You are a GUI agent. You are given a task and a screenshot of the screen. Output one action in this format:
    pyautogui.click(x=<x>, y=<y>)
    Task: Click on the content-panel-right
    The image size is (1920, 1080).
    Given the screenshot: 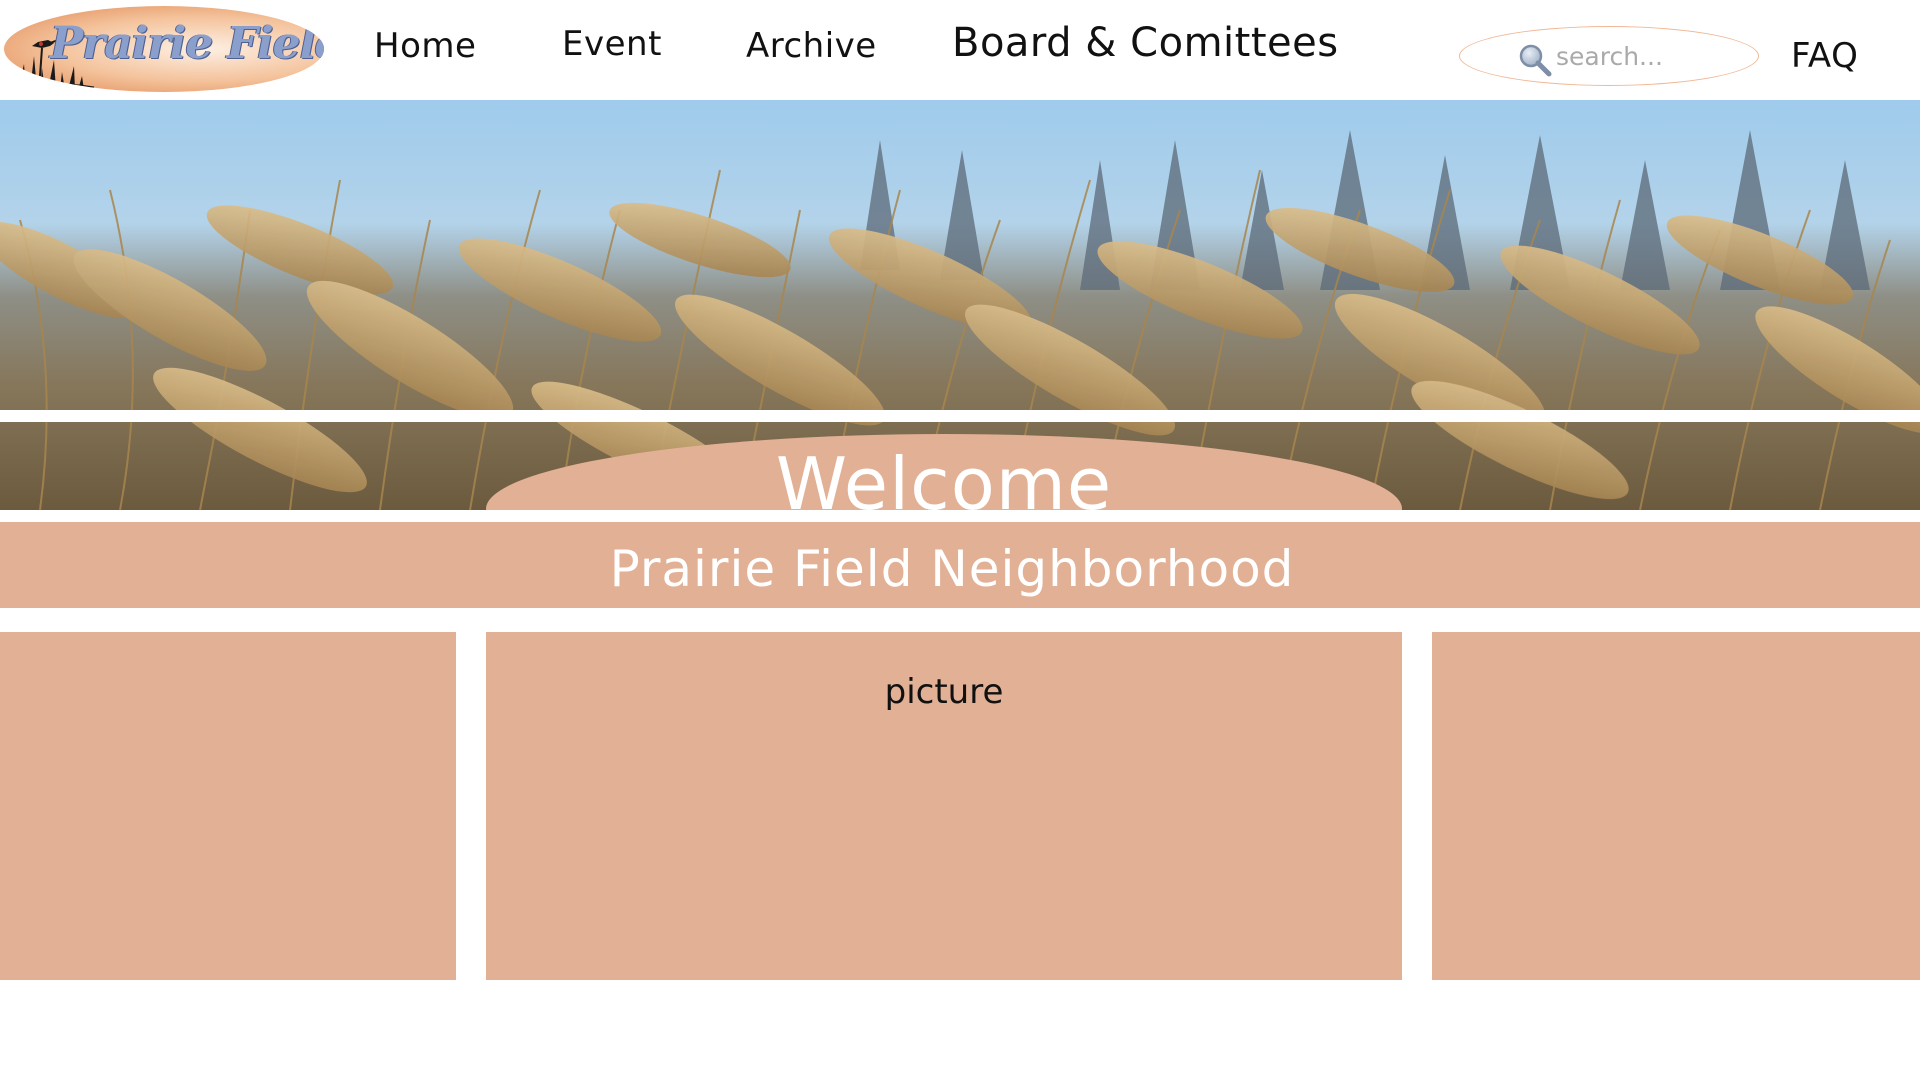 What is the action you would take?
    pyautogui.click(x=1676, y=806)
    